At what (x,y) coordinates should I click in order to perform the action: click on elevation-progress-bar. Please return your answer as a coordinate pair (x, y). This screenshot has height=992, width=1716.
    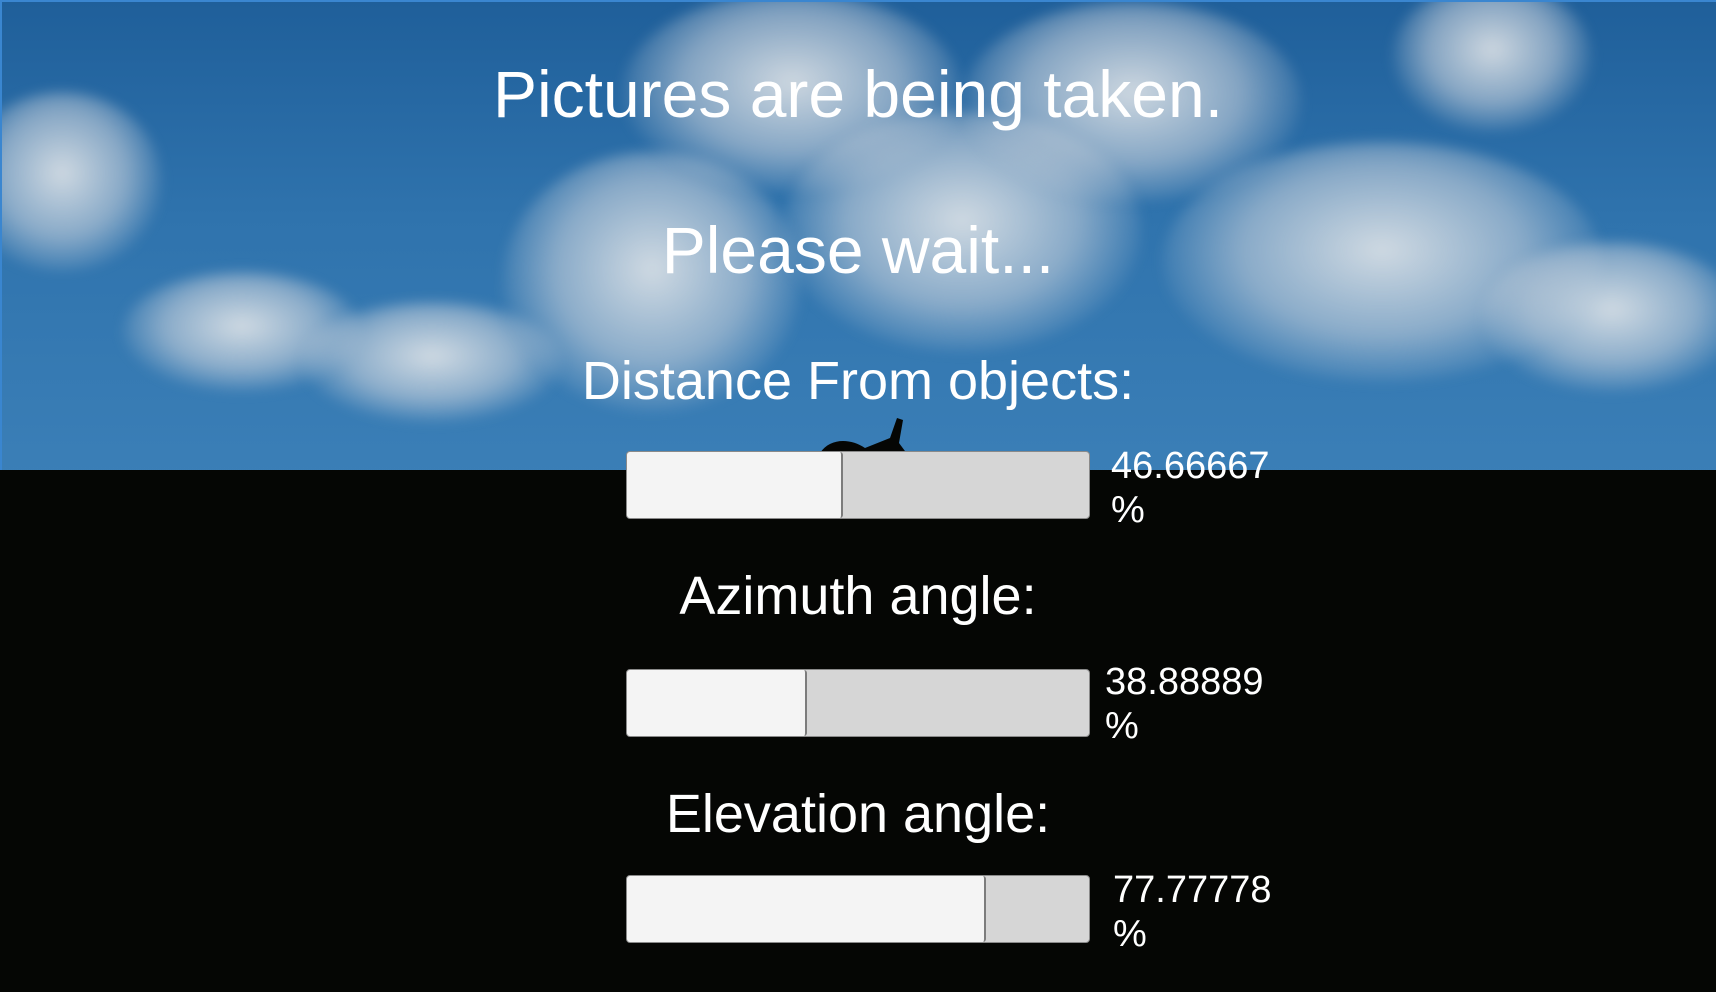
    Looking at the image, I should click on (858, 909).